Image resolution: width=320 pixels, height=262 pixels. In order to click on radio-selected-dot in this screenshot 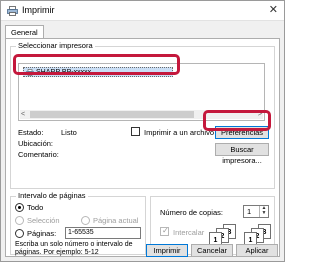, I will do `click(19, 207)`.